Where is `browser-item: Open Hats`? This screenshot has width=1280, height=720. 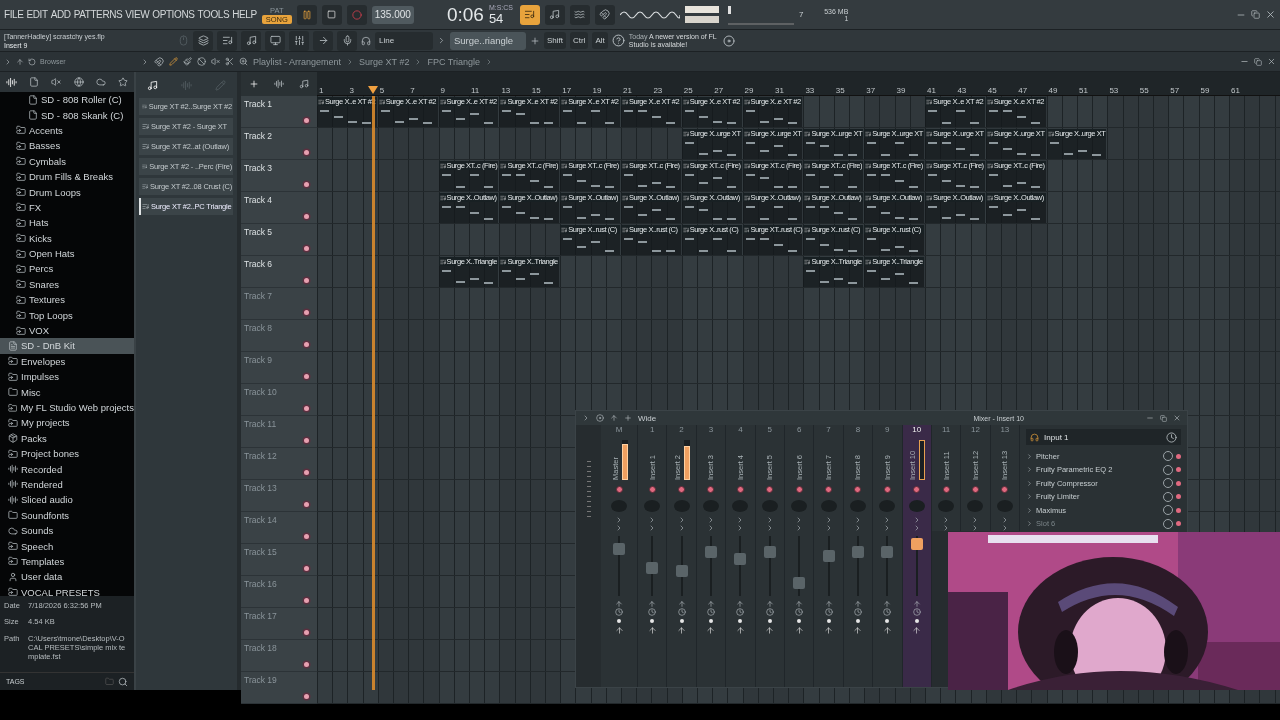 browser-item: Open Hats is located at coordinates (73, 253).